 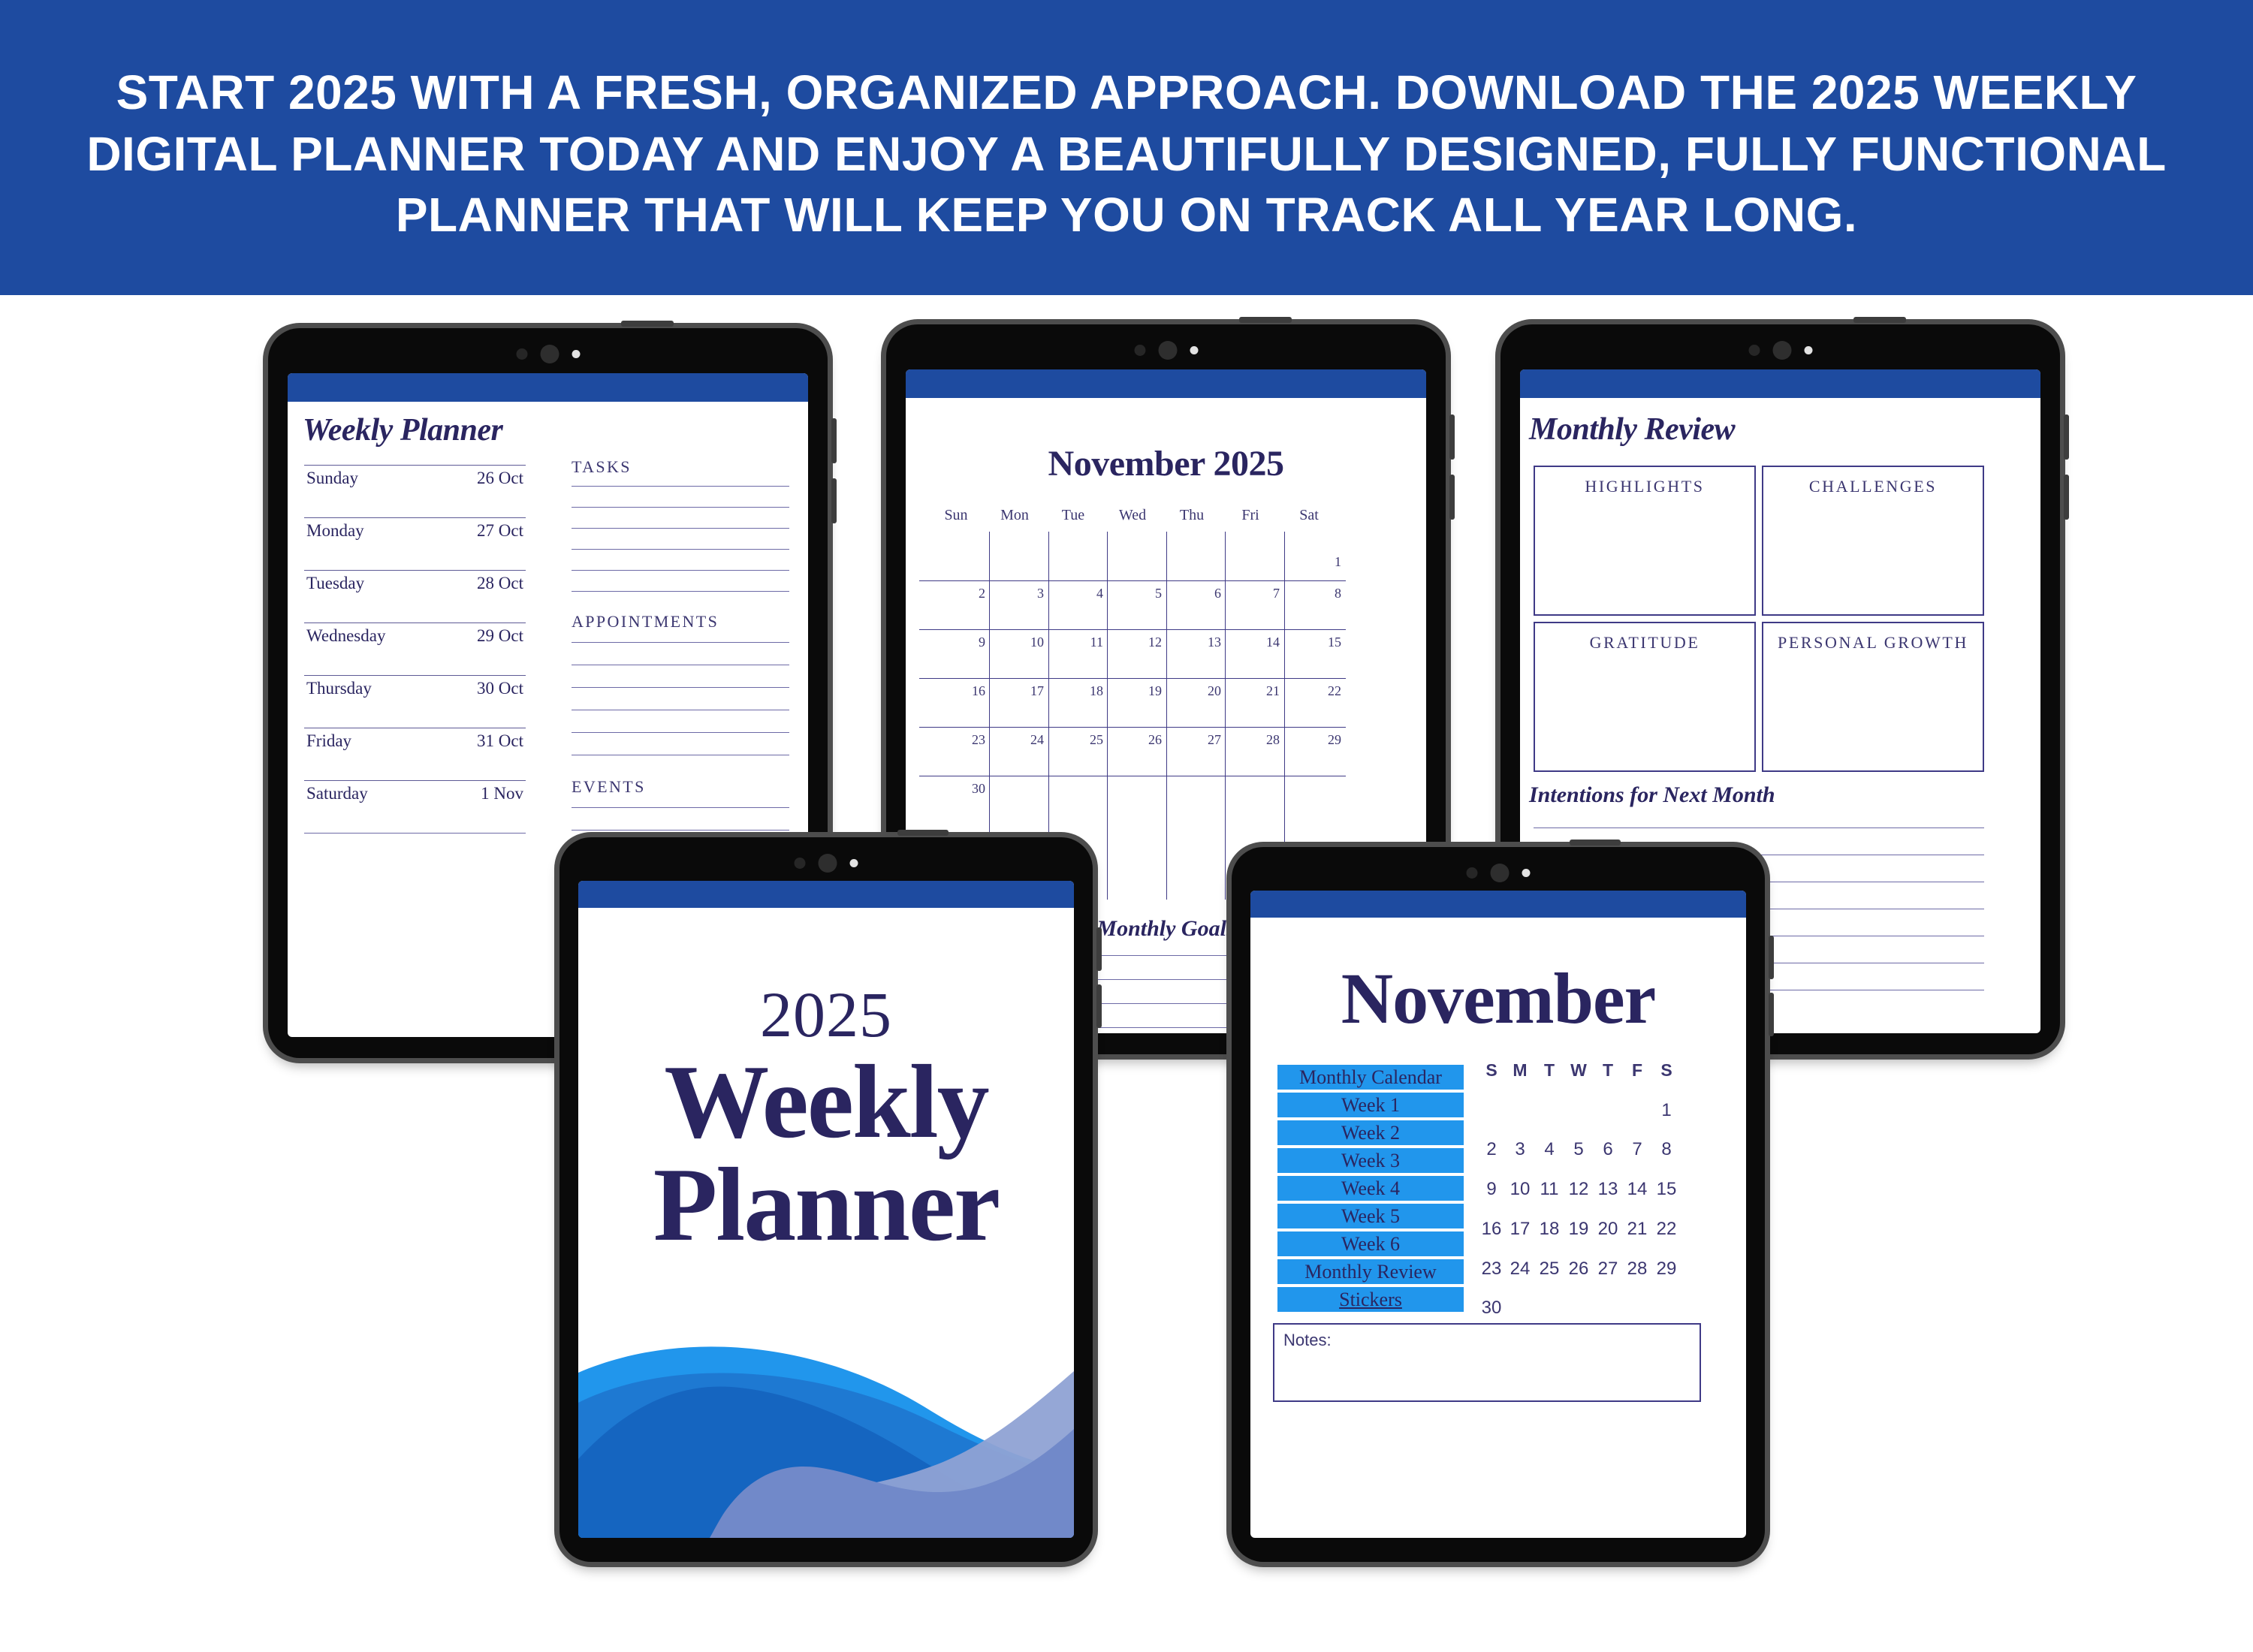 What do you see at coordinates (415, 806) in the screenshot?
I see `day-row: Saturday 1 Nov` at bounding box center [415, 806].